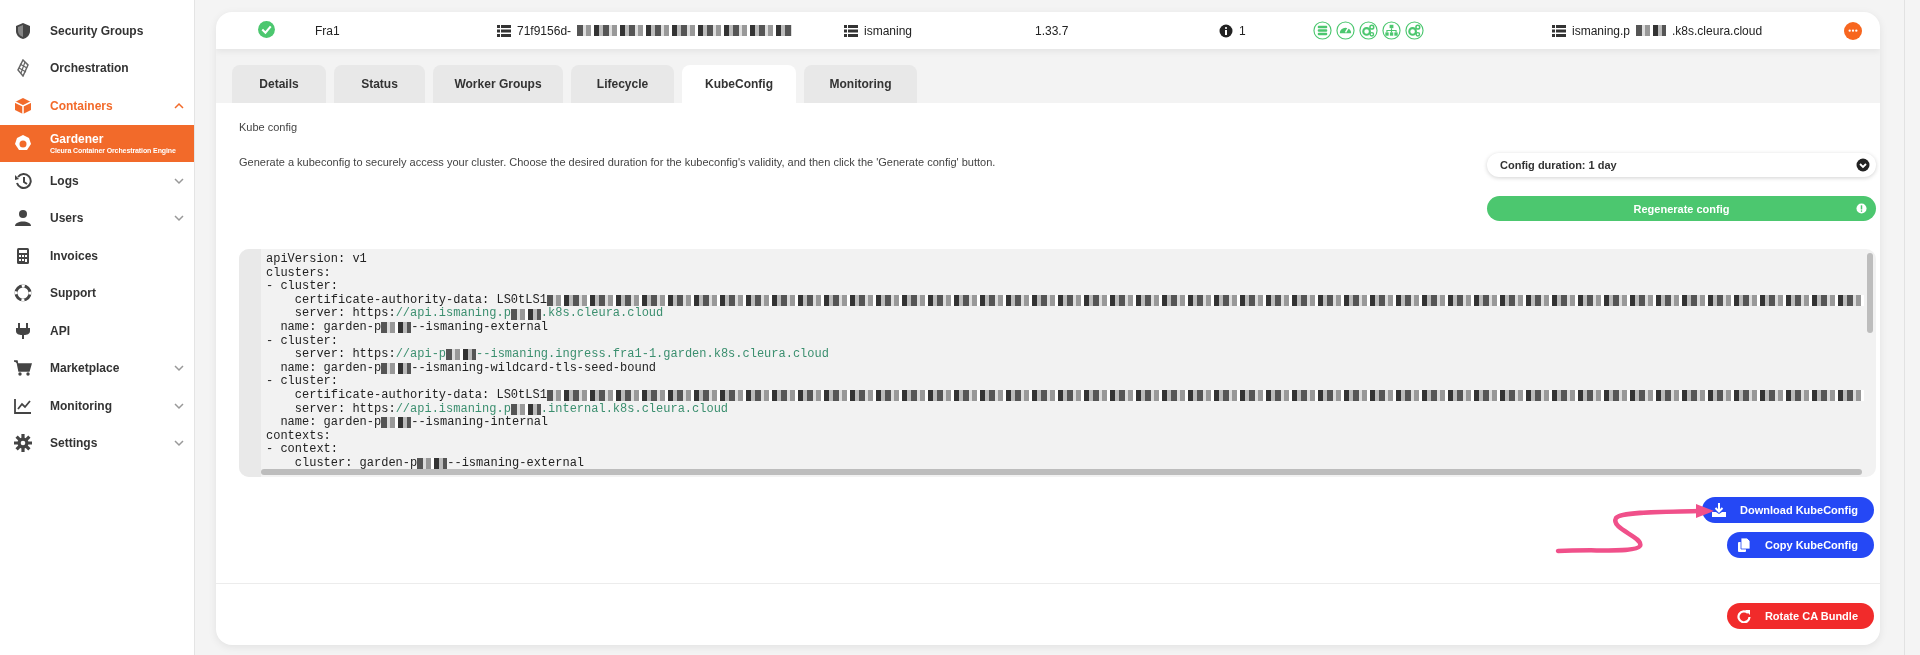 The width and height of the screenshot is (1920, 655). I want to click on code-text: contexts:, so click(298, 436).